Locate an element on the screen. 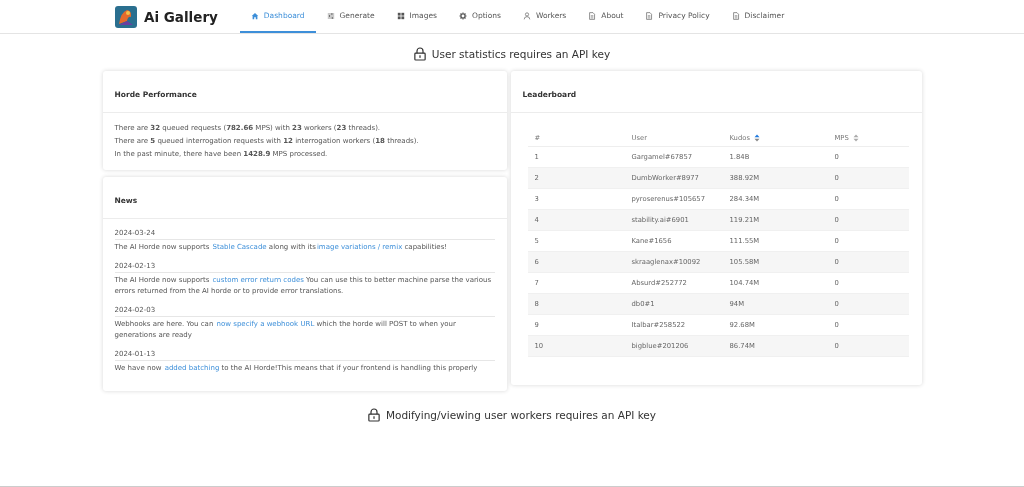 This screenshot has height=487, width=1024. gear-icon is located at coordinates (463, 15).